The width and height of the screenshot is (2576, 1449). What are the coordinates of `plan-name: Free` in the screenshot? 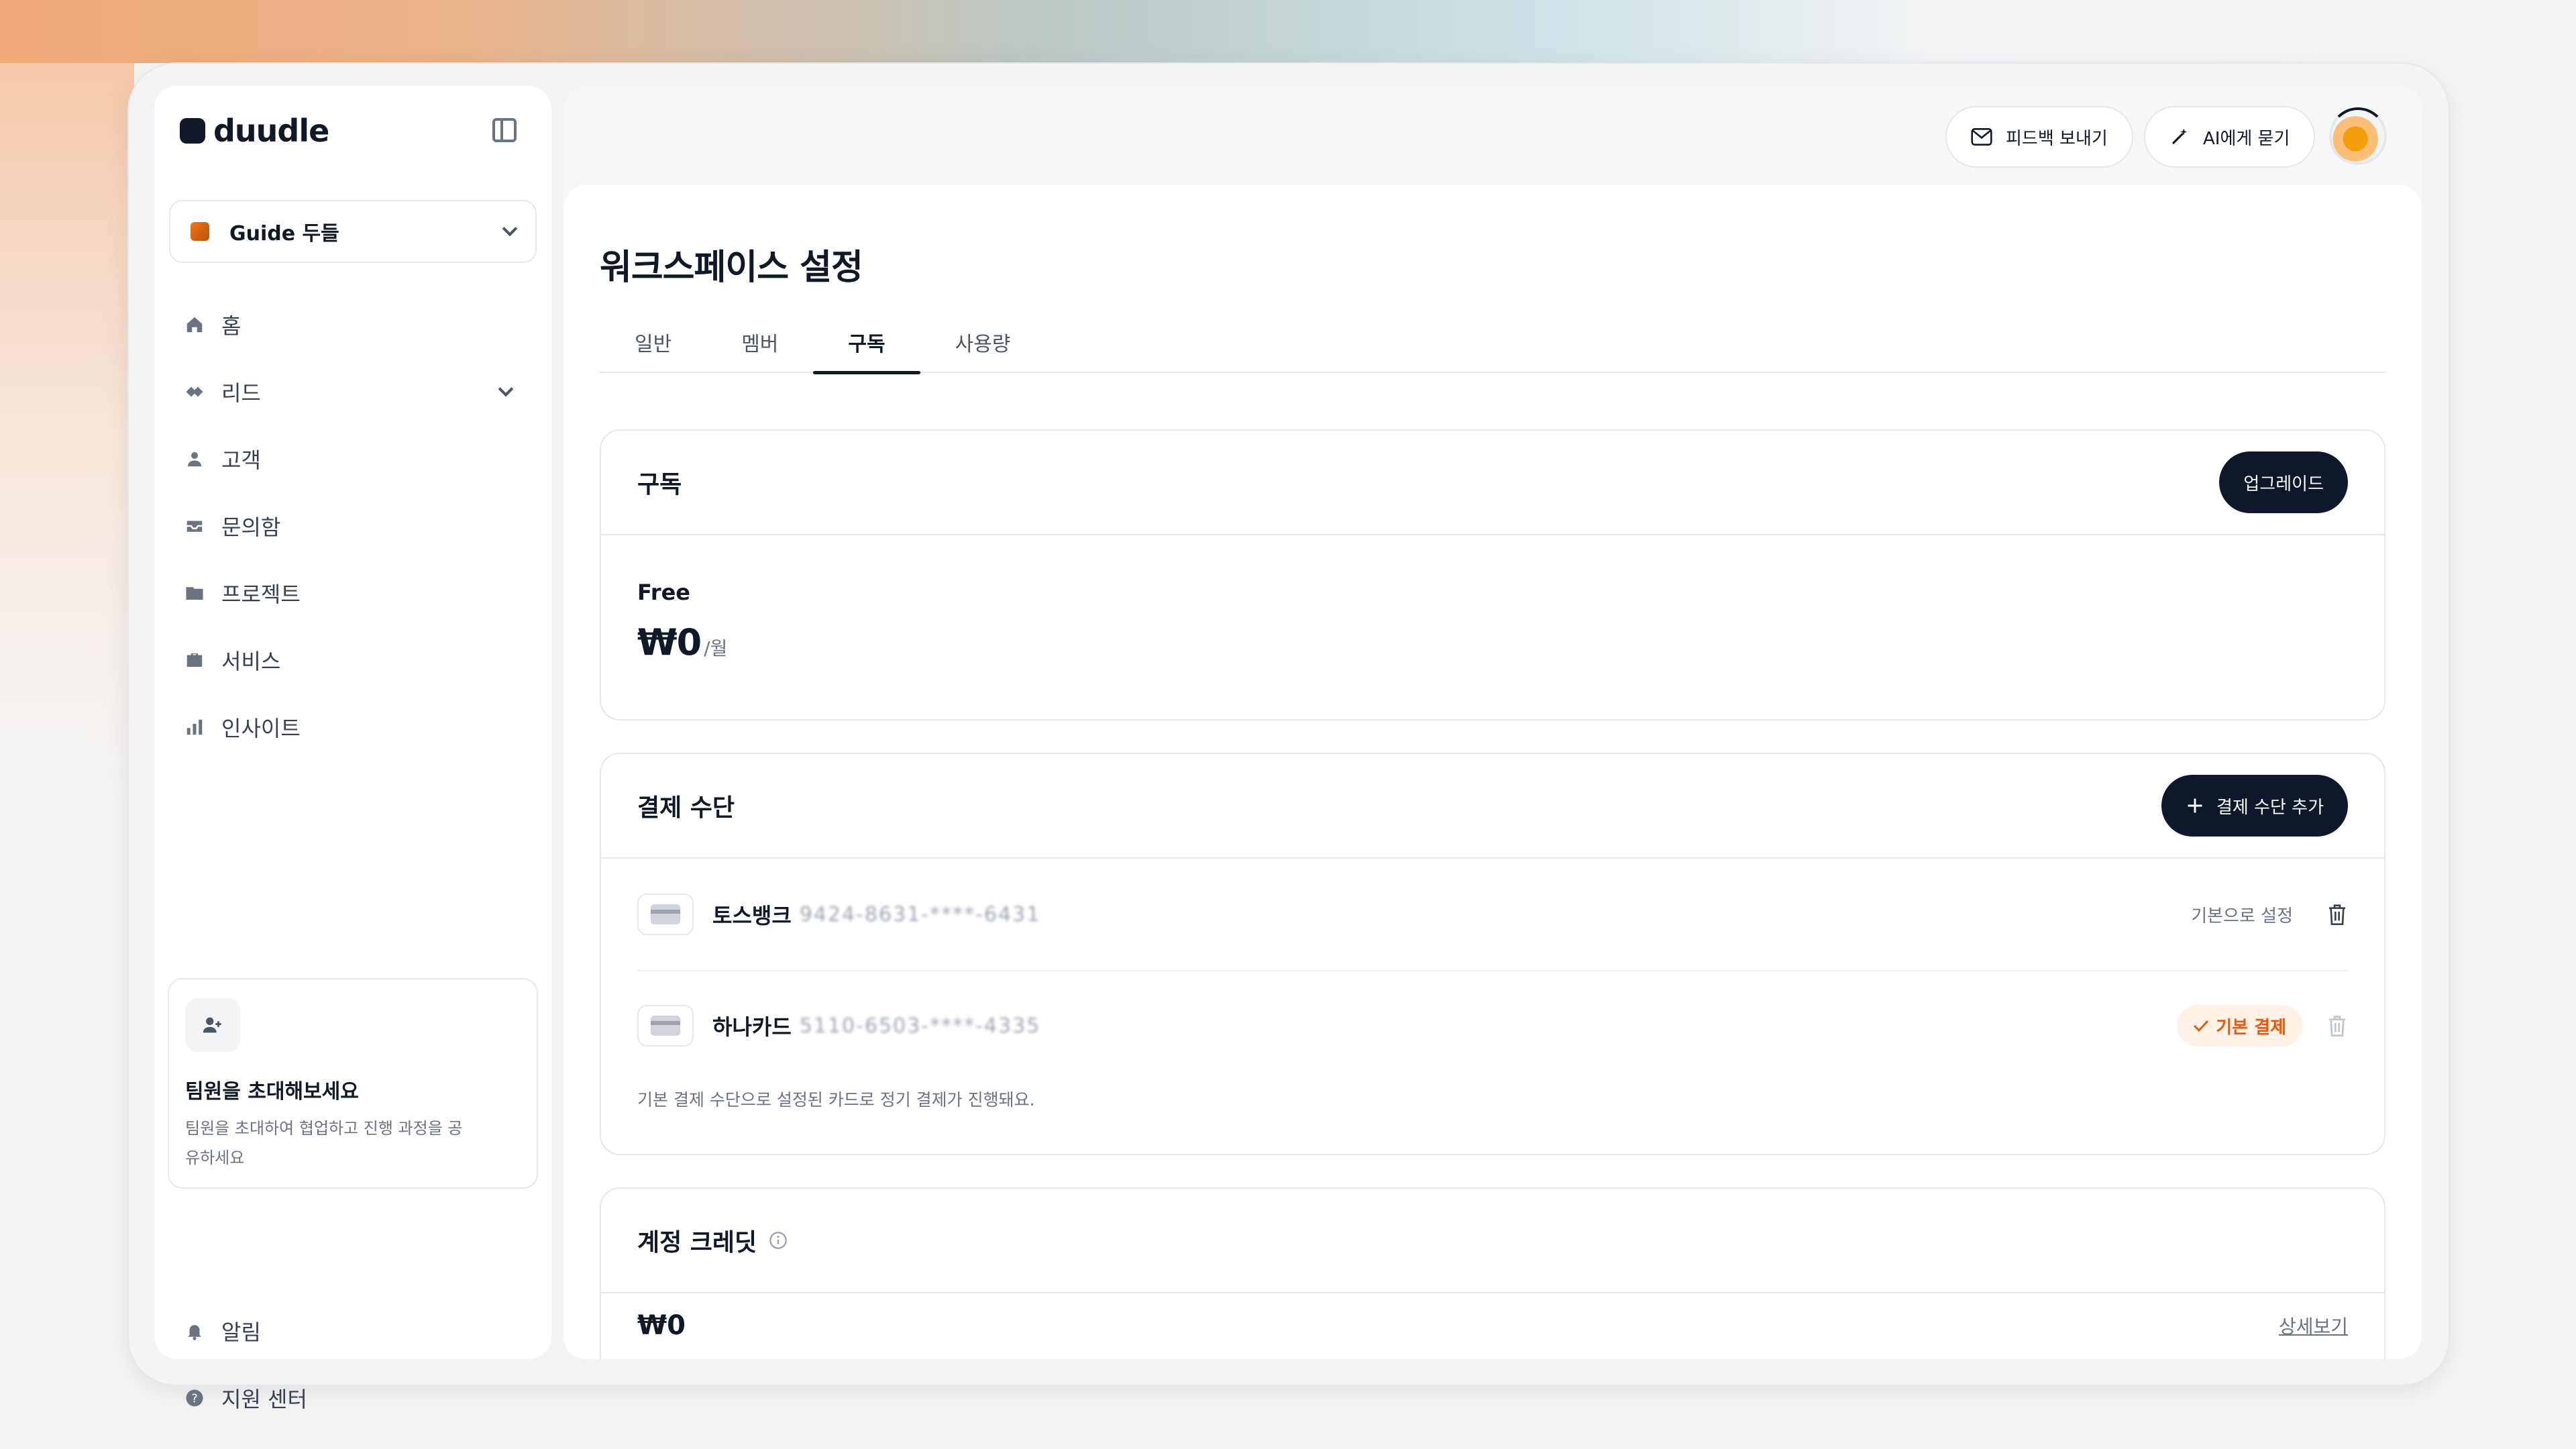 It's located at (663, 592).